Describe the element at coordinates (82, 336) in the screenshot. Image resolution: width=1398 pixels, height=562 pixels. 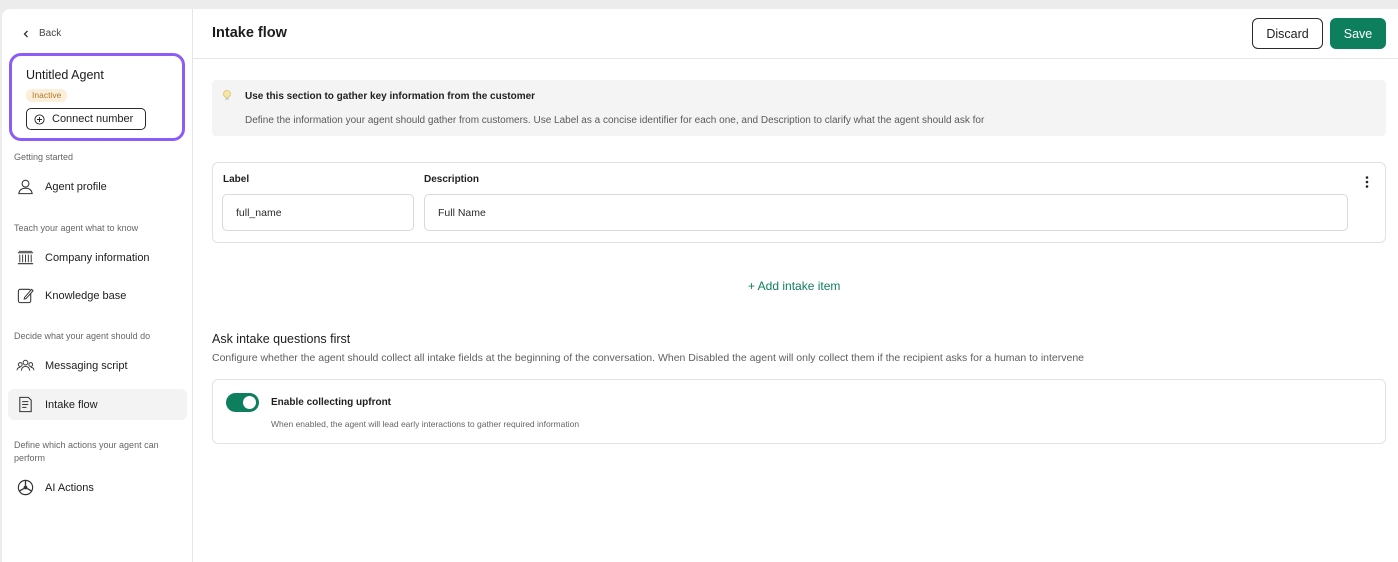
I see `section-heading-decide: Decide what your agent should do` at that location.